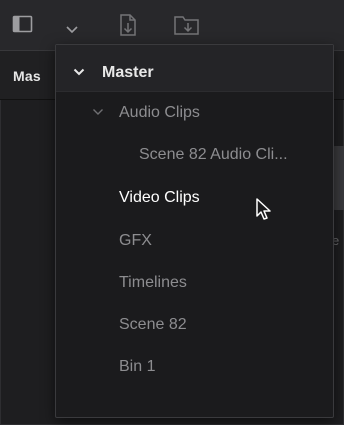  Describe the element at coordinates (153, 324) in the screenshot. I see `bin-list-item-label: Scene 82` at that location.